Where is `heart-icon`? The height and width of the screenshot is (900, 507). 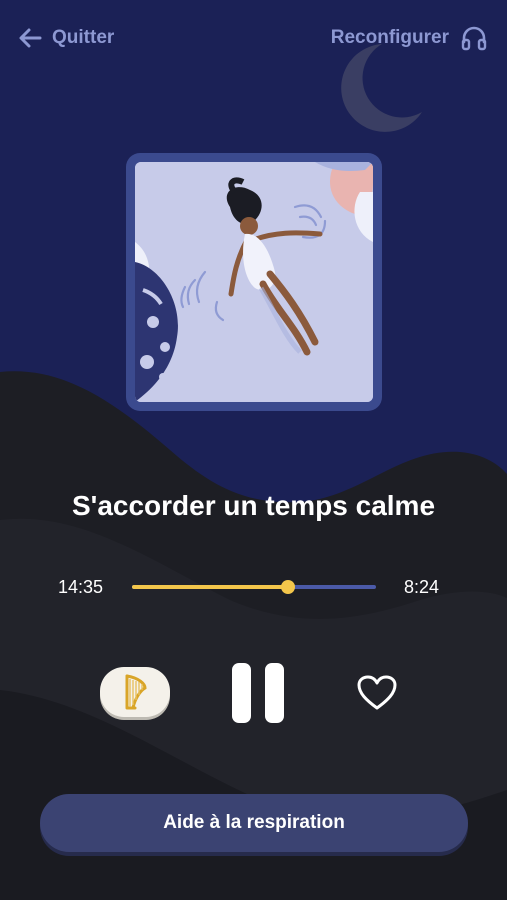 heart-icon is located at coordinates (377, 692).